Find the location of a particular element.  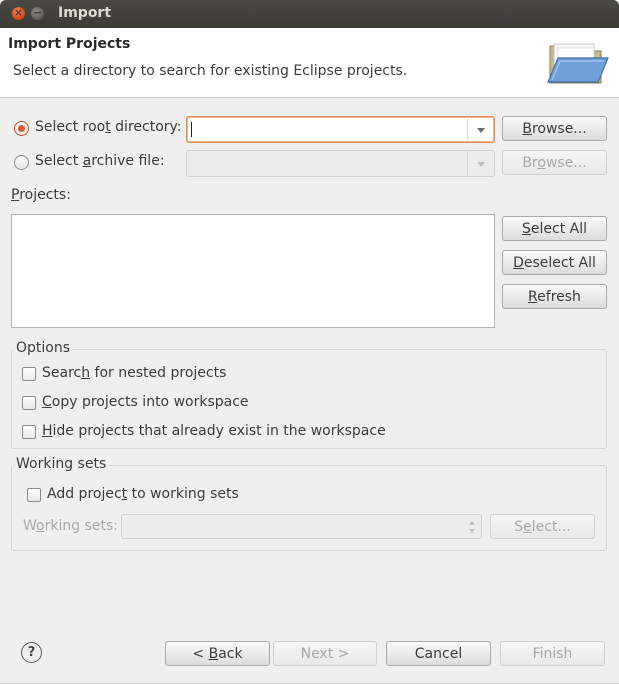

working-sets-group-title: Working sets is located at coordinates (61, 464).